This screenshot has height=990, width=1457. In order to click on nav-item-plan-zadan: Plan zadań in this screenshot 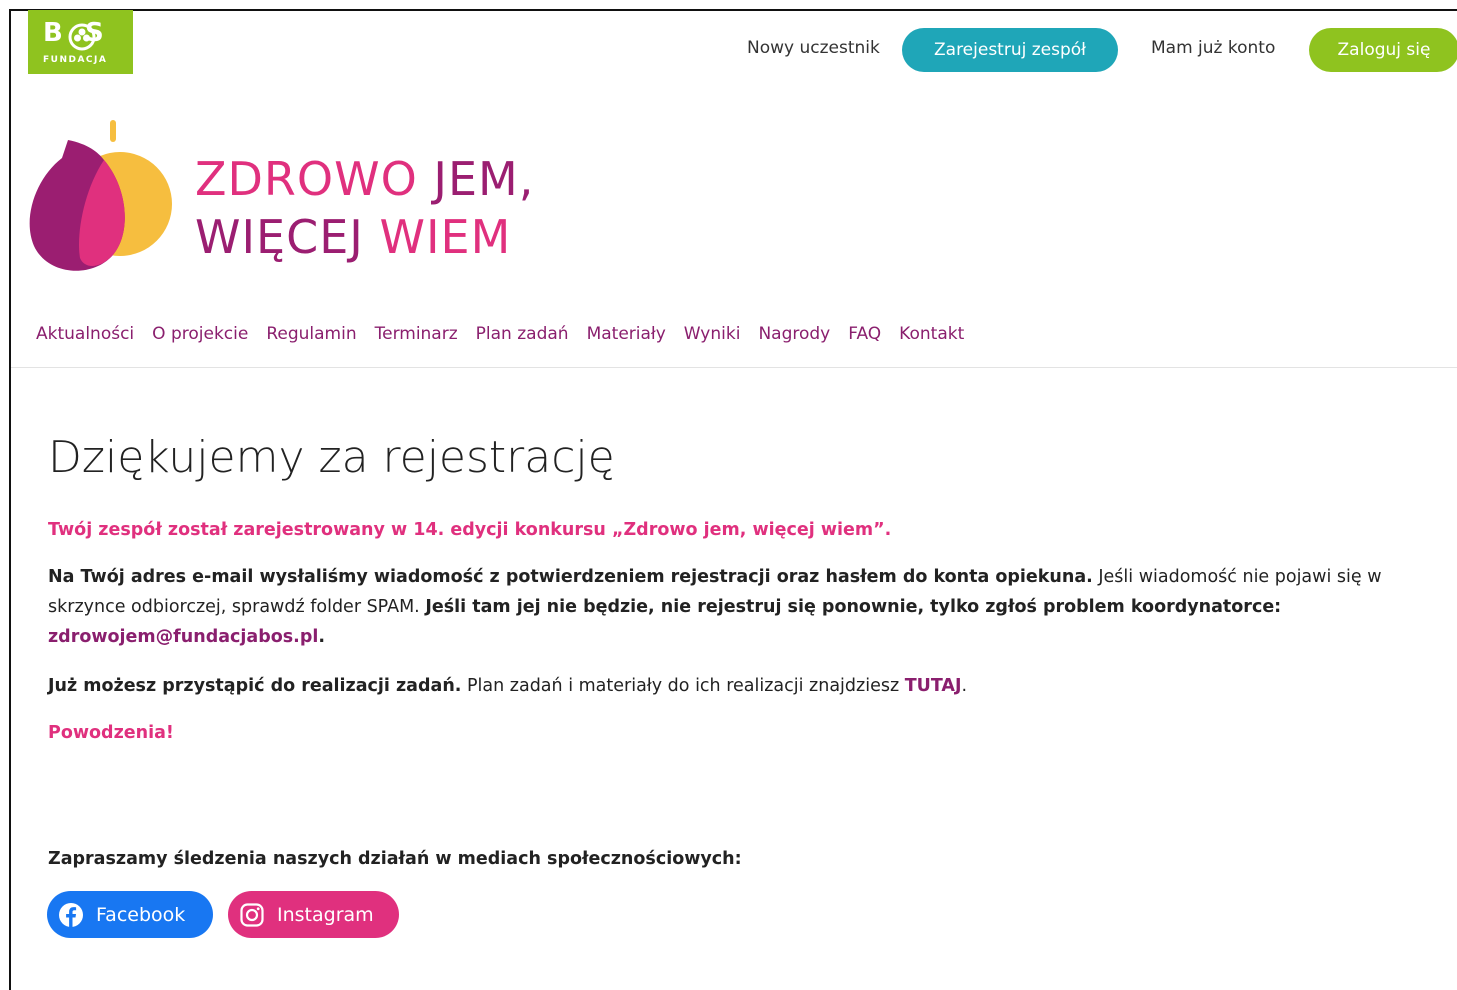, I will do `click(522, 334)`.